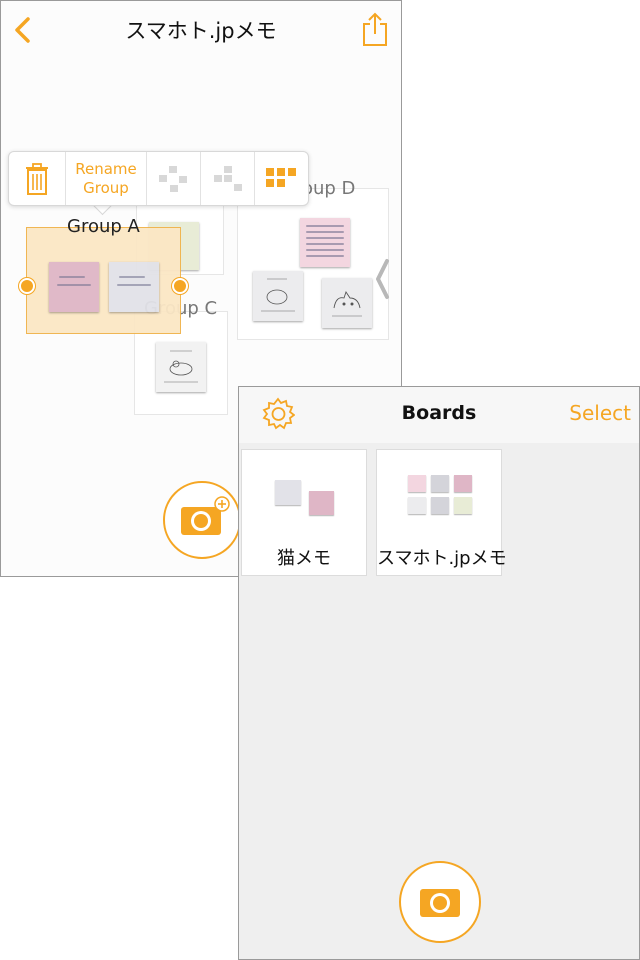 This screenshot has width=640, height=960. I want to click on group-context-menu: Rename Group, so click(158, 178).